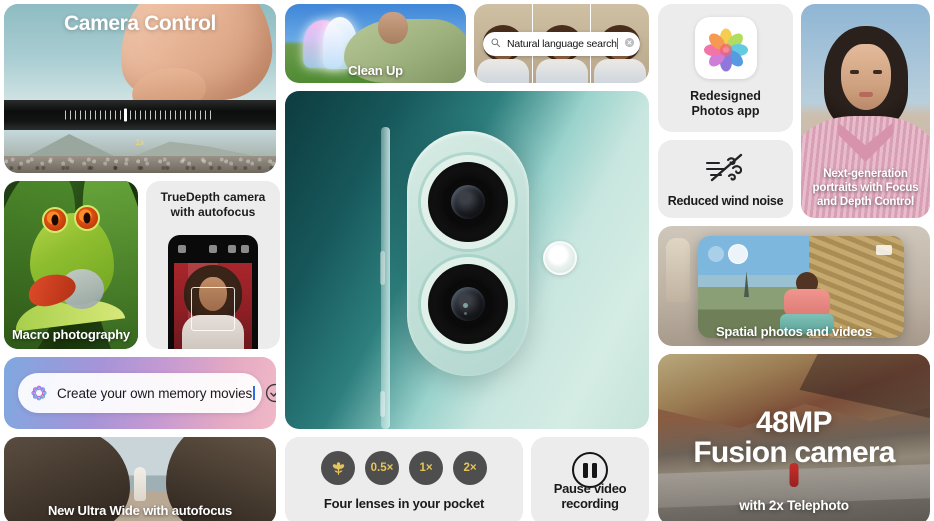  I want to click on wind-slash-icon, so click(726, 168).